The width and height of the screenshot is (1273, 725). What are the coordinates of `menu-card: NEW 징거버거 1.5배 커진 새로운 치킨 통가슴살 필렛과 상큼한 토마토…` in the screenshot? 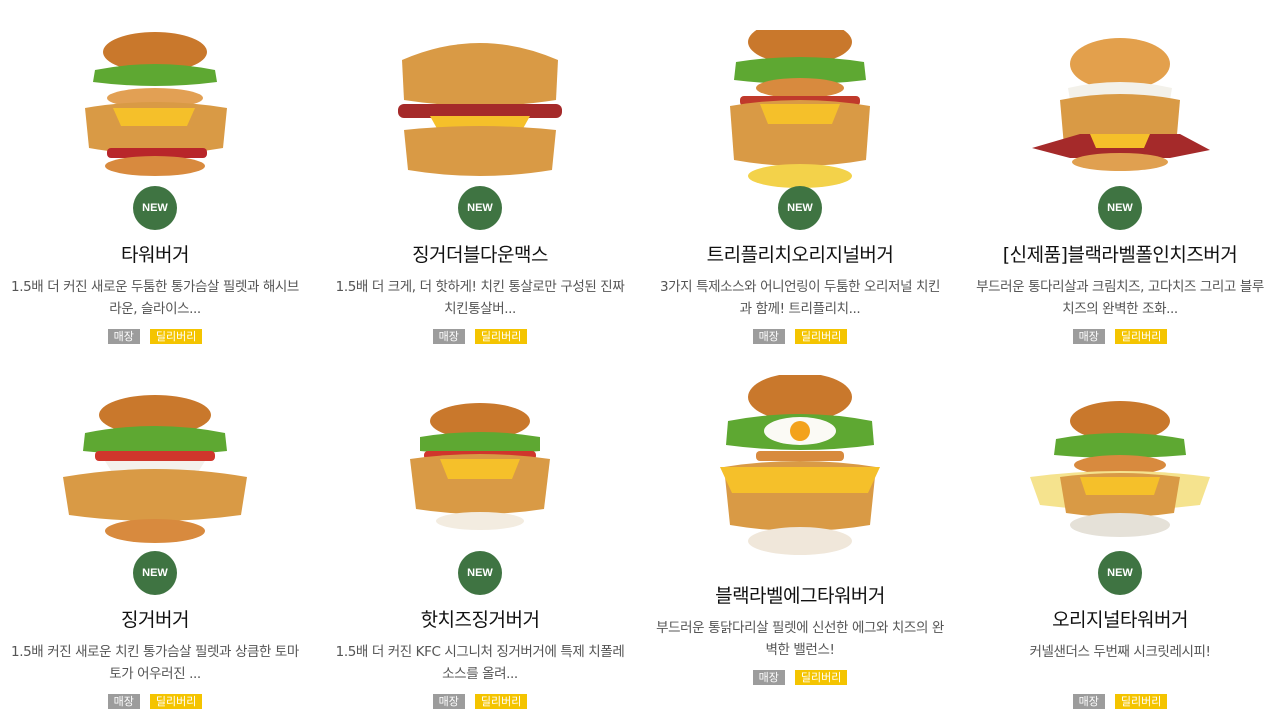 It's located at (155, 555).